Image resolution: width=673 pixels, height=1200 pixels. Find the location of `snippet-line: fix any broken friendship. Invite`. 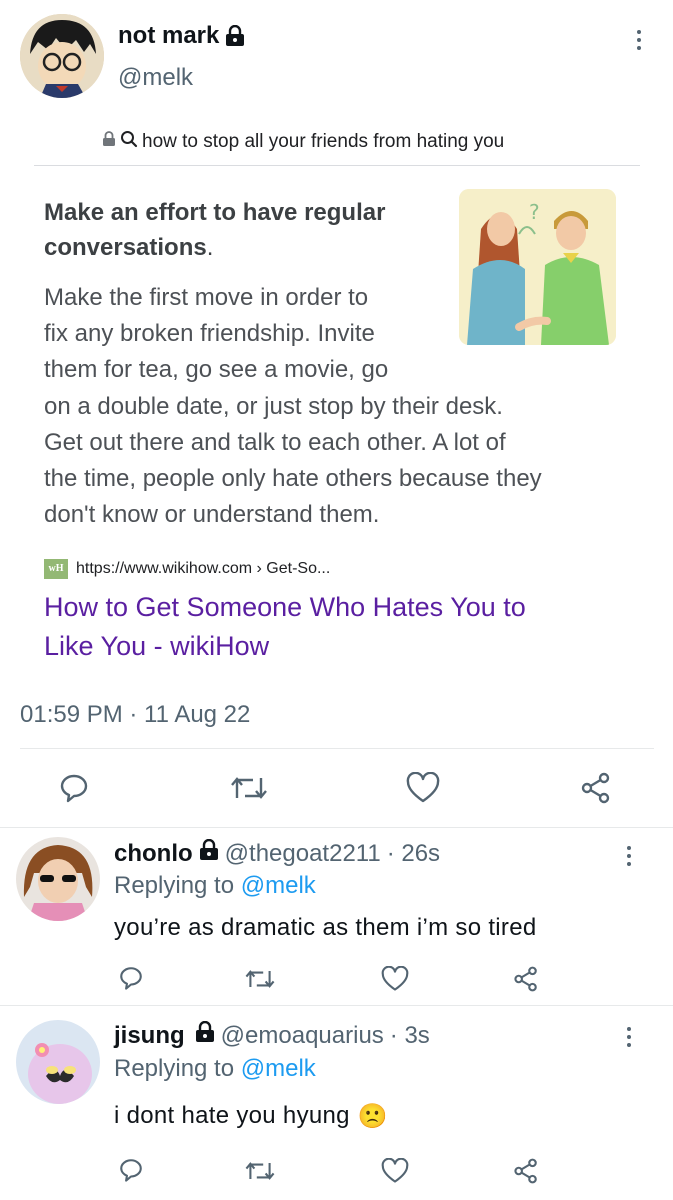

snippet-line: fix any broken friendship. Invite is located at coordinates (209, 334).